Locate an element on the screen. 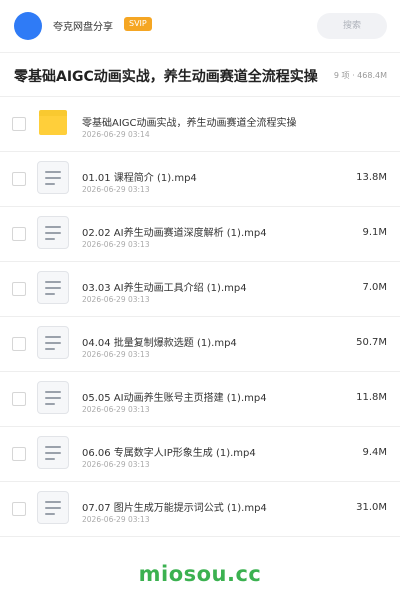 This screenshot has height=600, width=400. page-title: 零基础AIGC动画实战，养生动画赛道全流程实操 is located at coordinates (166, 77).